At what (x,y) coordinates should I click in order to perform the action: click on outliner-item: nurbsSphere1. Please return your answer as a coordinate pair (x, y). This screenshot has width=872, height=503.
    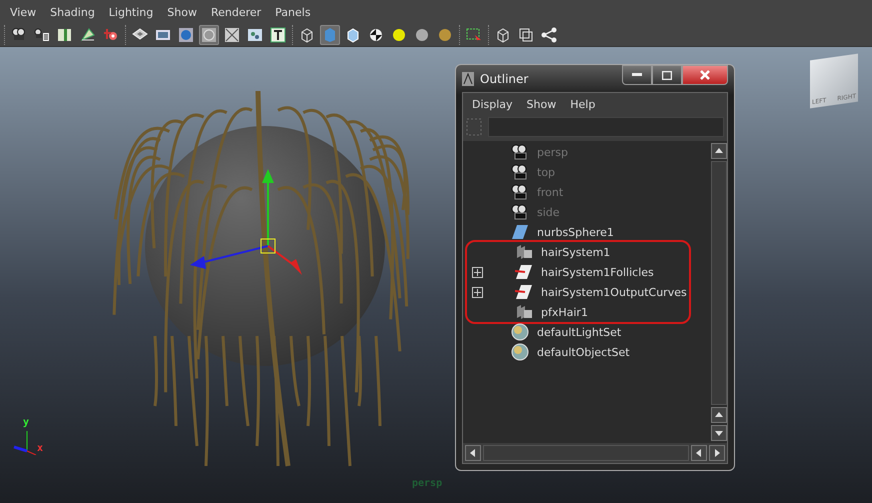
    Looking at the image, I should click on (575, 232).